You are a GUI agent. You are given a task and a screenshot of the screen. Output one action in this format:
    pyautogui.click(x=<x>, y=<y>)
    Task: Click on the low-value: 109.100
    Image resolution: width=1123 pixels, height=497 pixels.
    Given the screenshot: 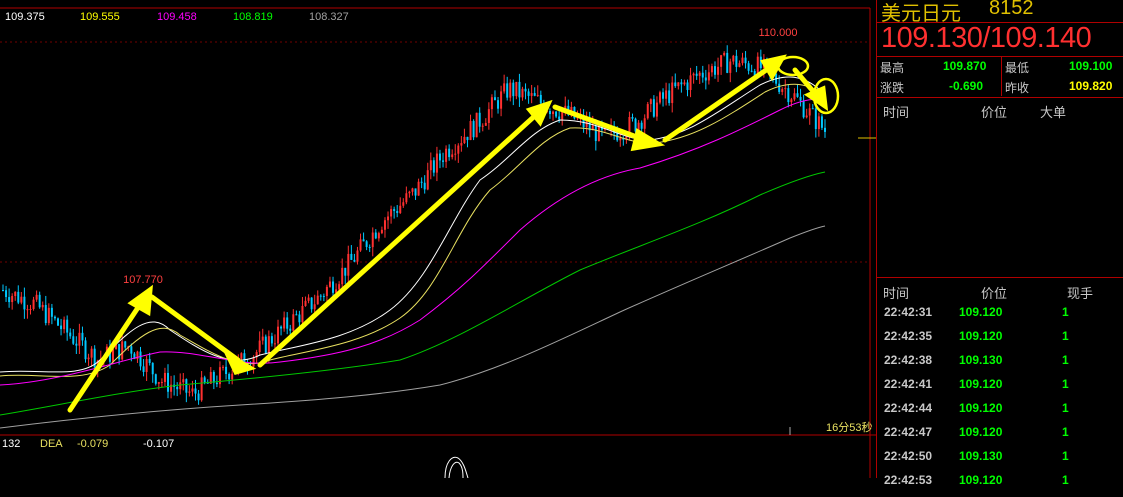 What is the action you would take?
    pyautogui.click(x=1091, y=66)
    